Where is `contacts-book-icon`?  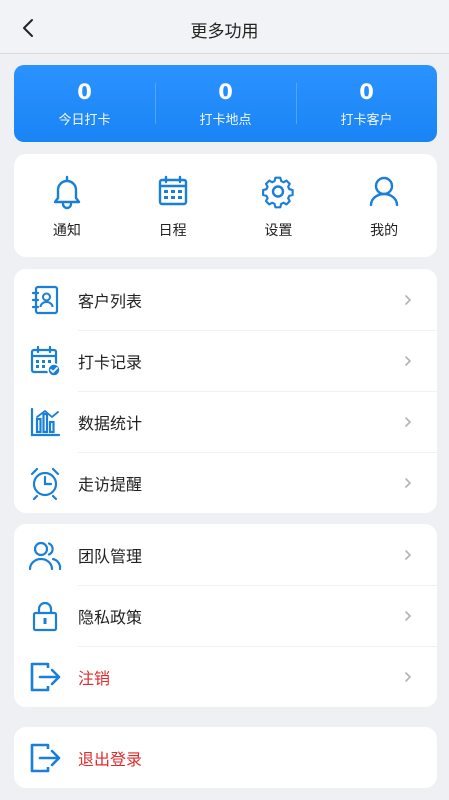 contacts-book-icon is located at coordinates (45, 299).